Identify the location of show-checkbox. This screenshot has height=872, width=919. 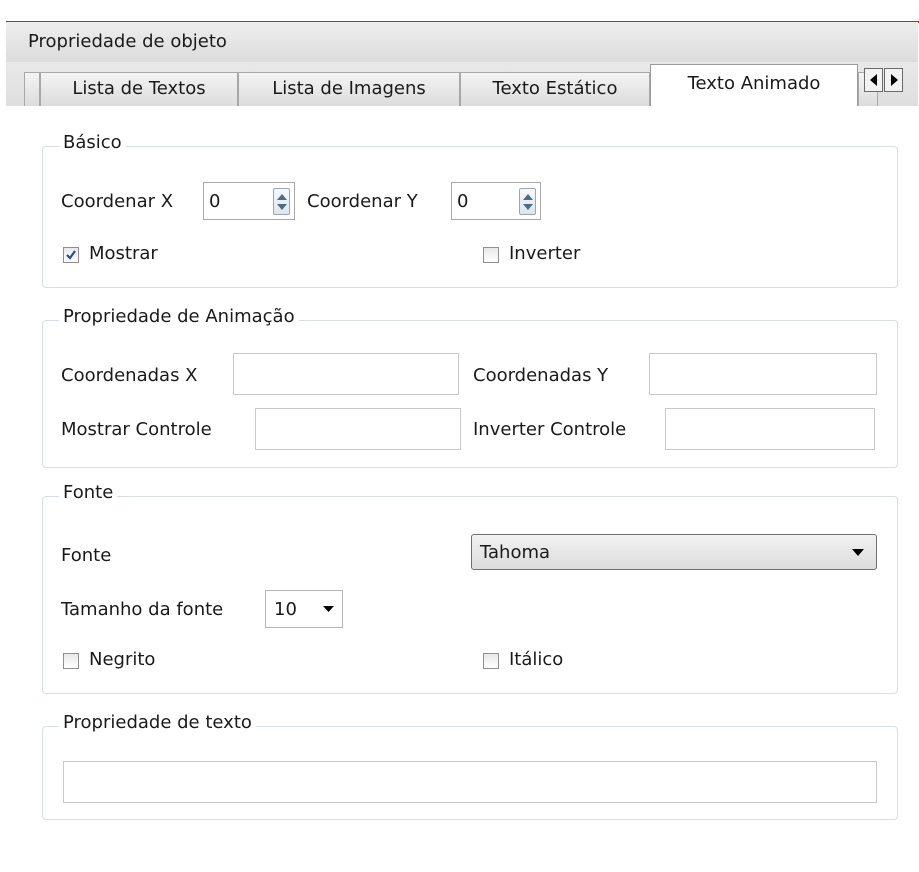
(71, 255).